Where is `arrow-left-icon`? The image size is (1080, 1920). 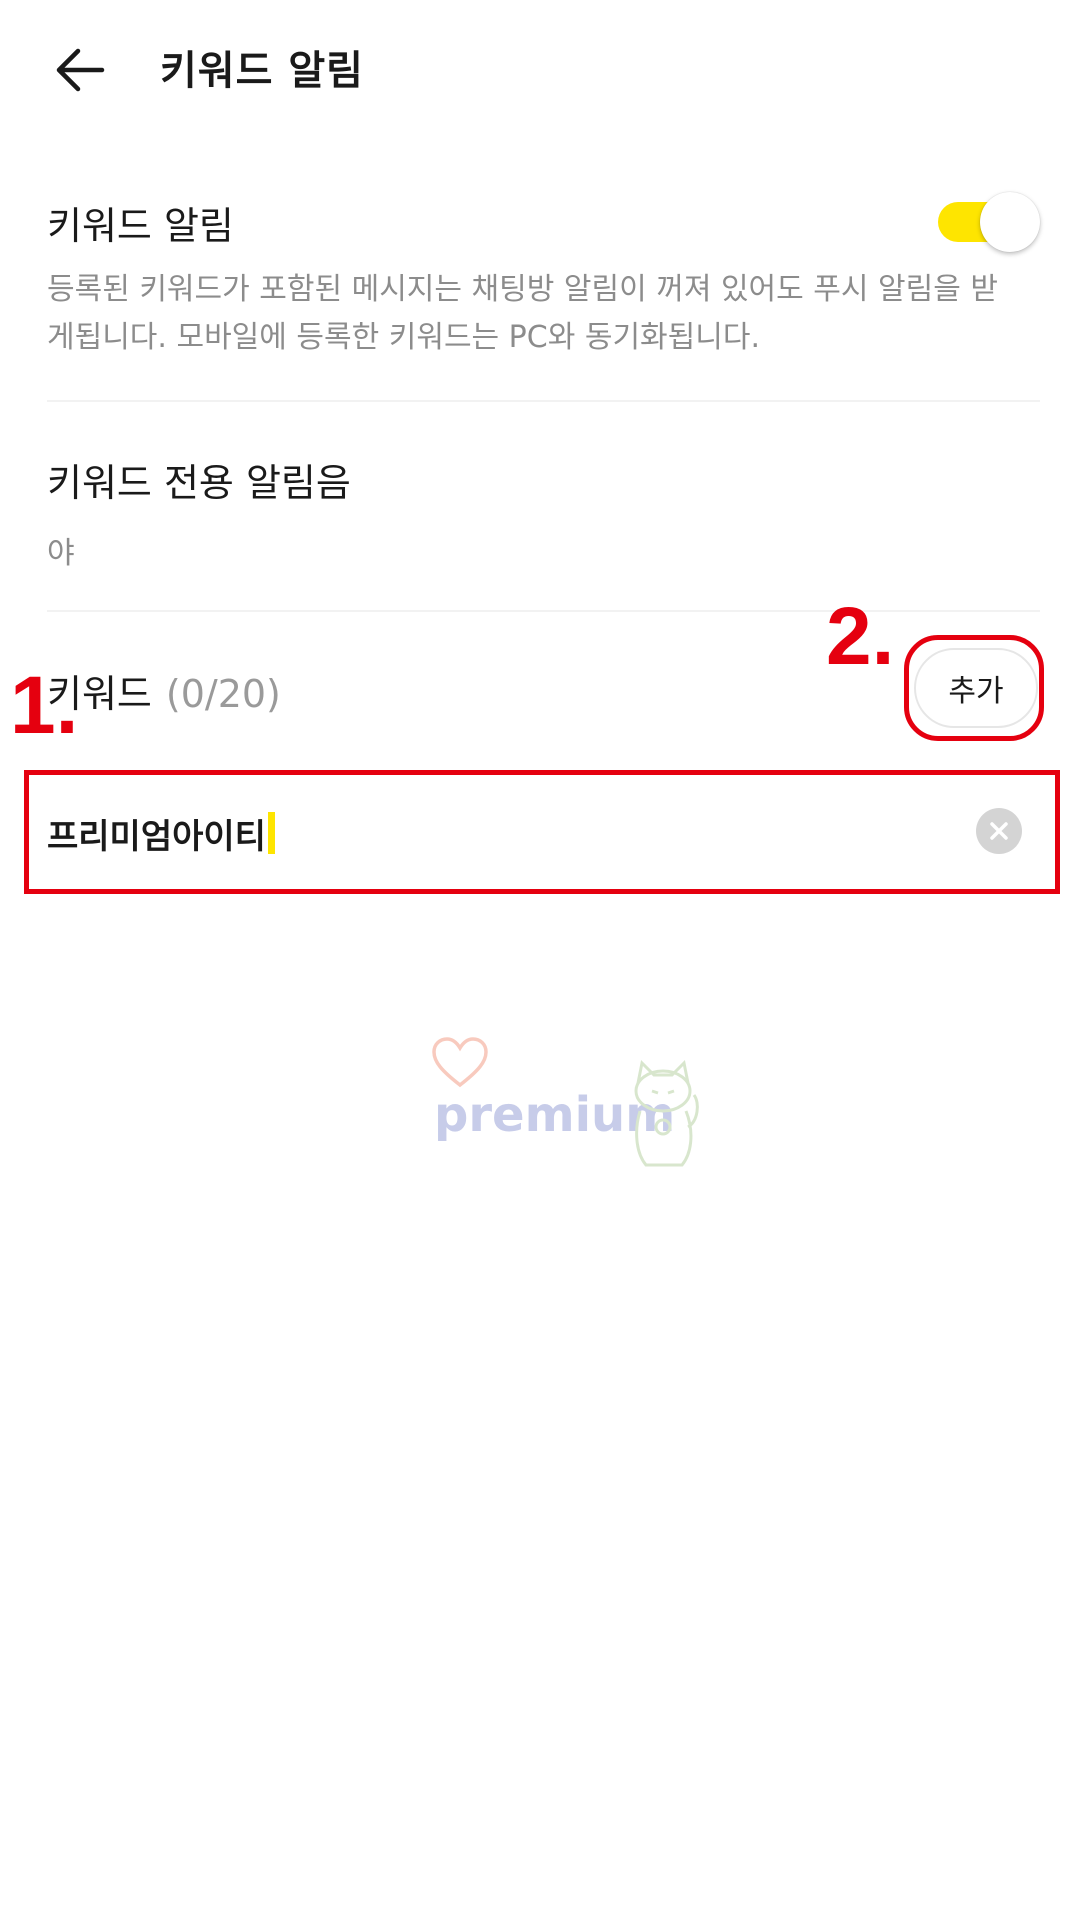
arrow-left-icon is located at coordinates (80, 70).